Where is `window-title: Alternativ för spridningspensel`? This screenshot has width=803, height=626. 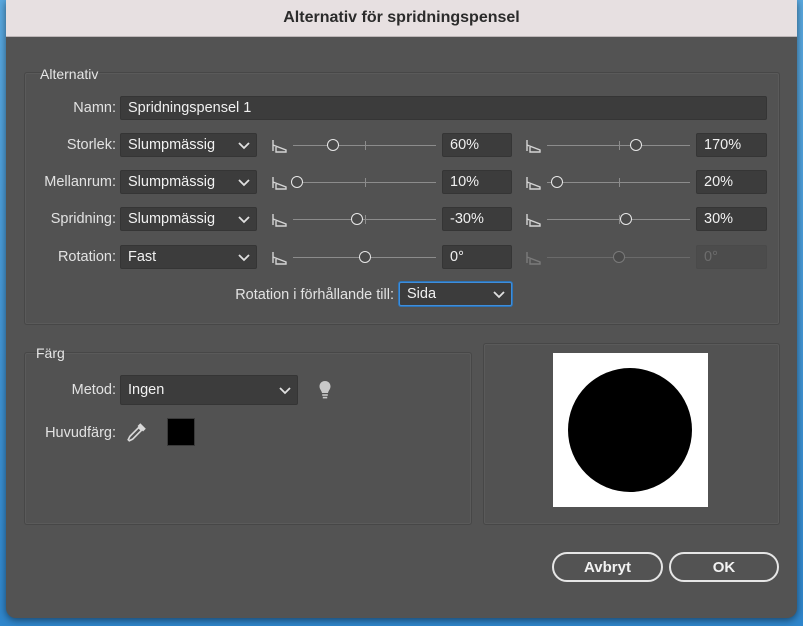
window-title: Alternativ för spridningspensel is located at coordinates (401, 18).